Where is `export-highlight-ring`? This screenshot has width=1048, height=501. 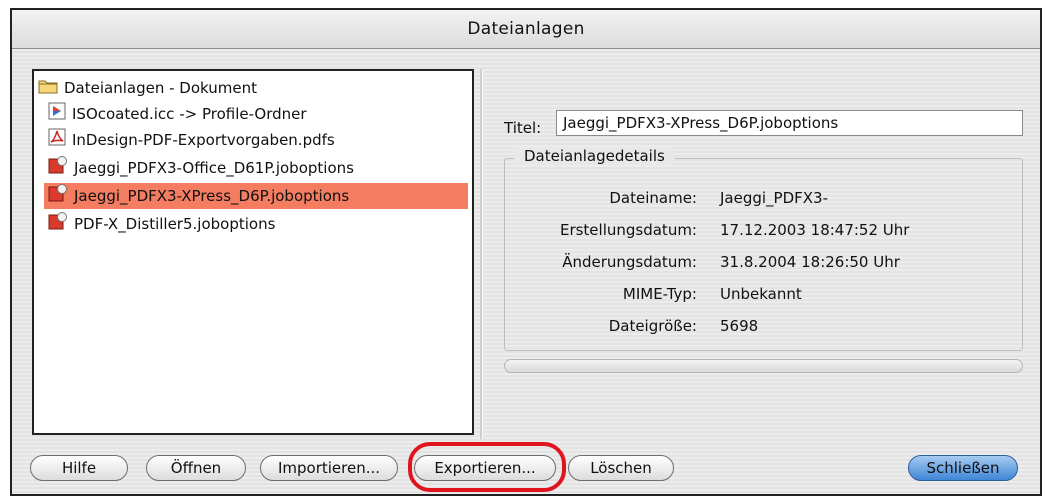
export-highlight-ring is located at coordinates (487, 467).